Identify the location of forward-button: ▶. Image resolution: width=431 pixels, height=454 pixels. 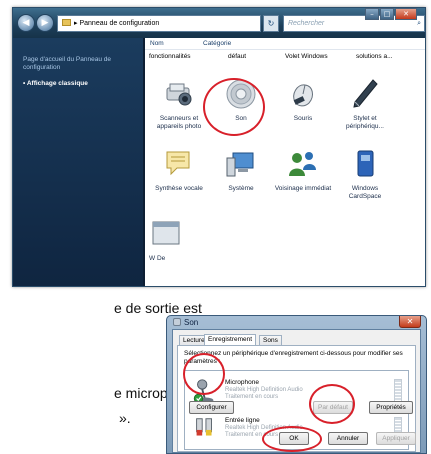
(45, 23).